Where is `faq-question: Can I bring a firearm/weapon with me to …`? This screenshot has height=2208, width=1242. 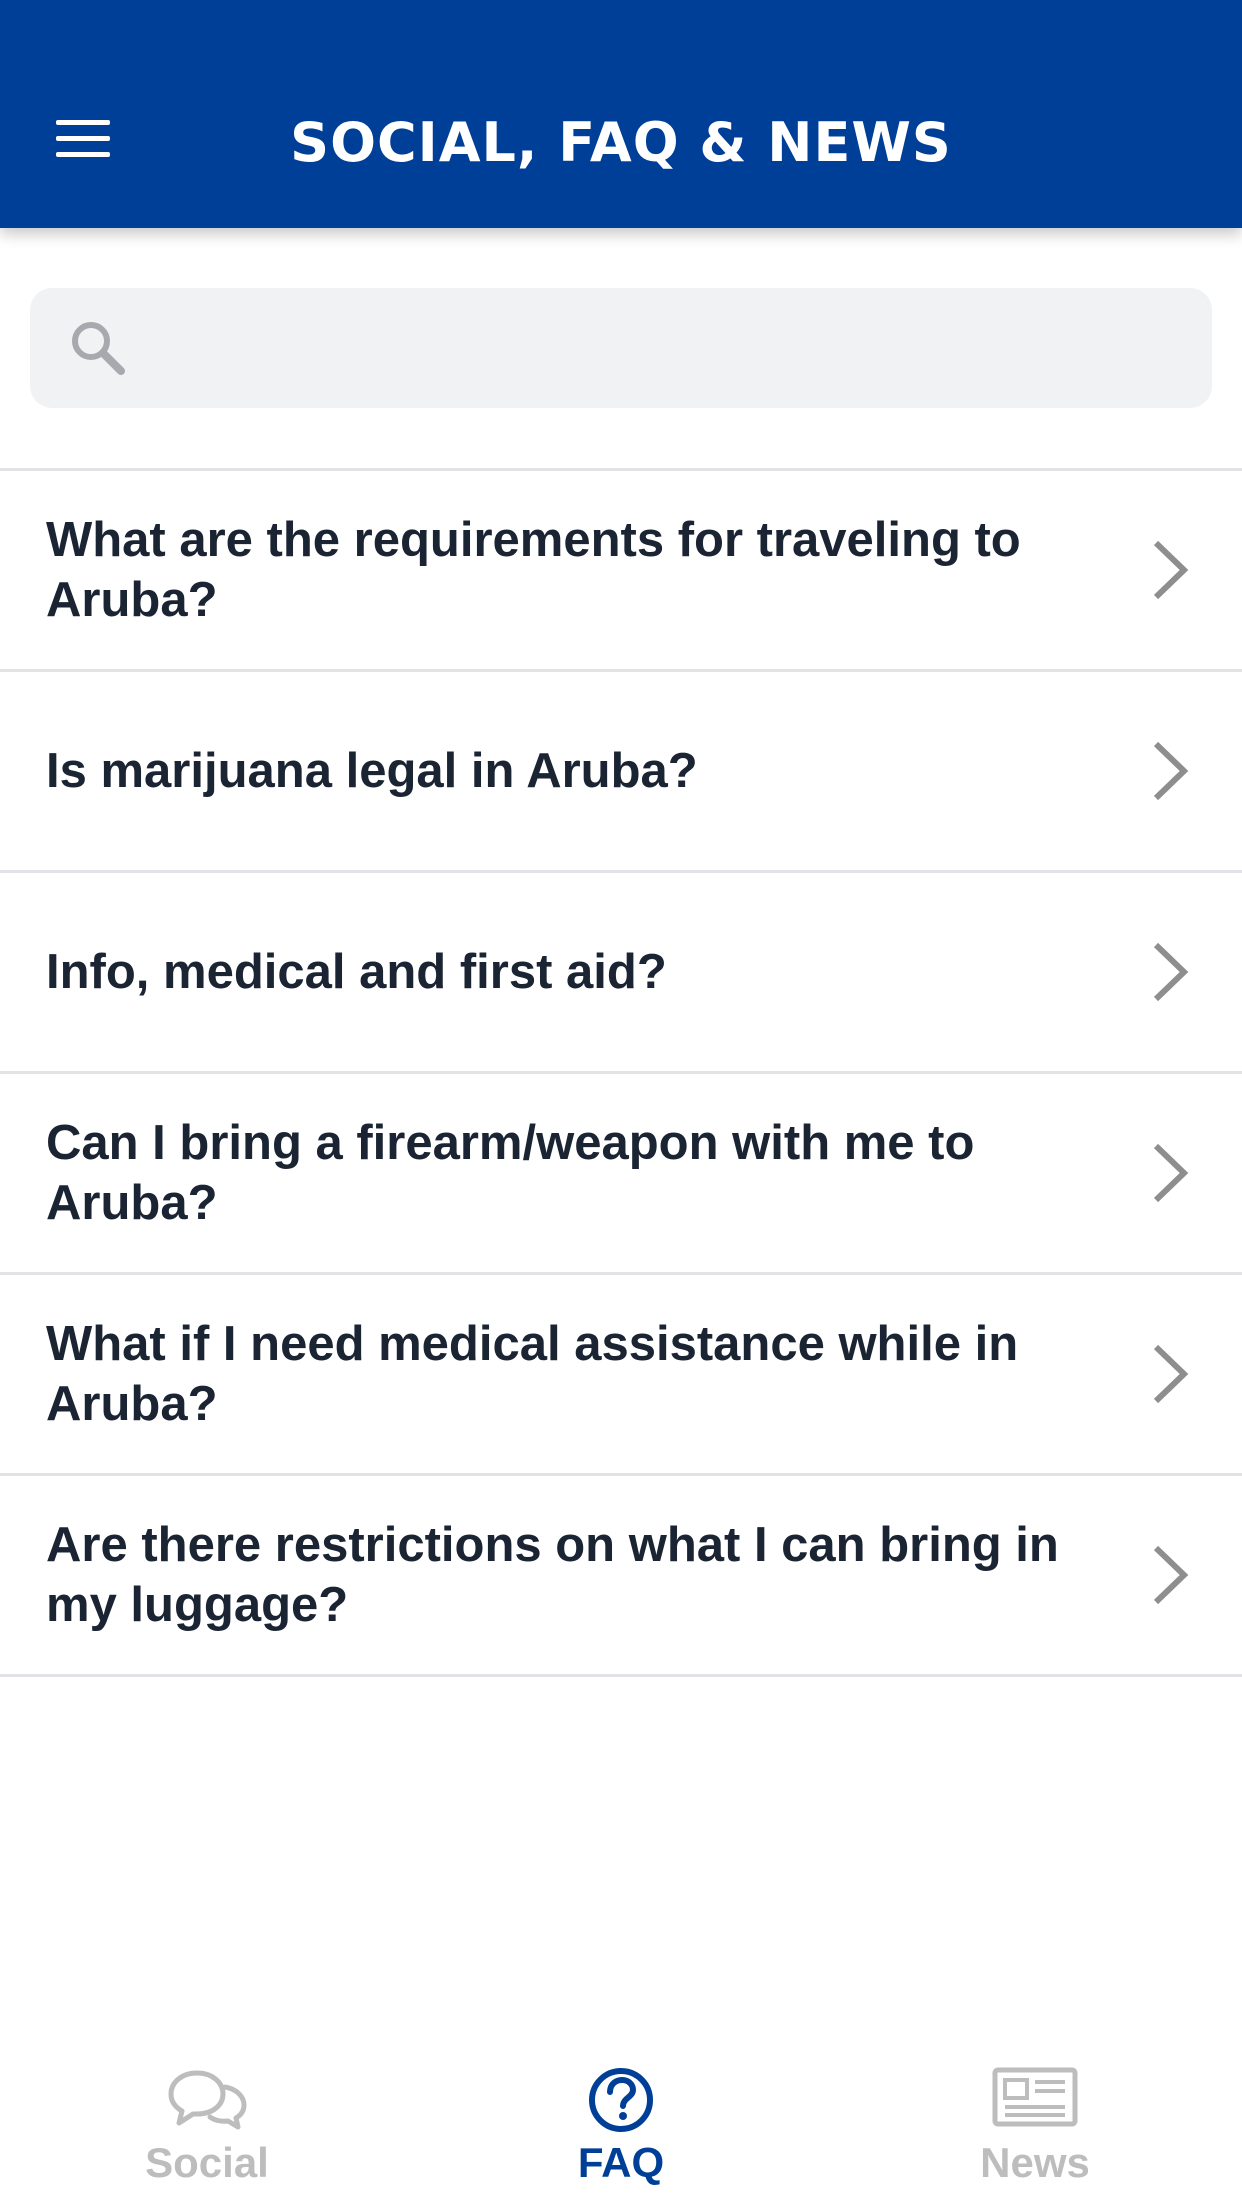
faq-question: Can I bring a firearm/weapon with me to … is located at coordinates (510, 1173).